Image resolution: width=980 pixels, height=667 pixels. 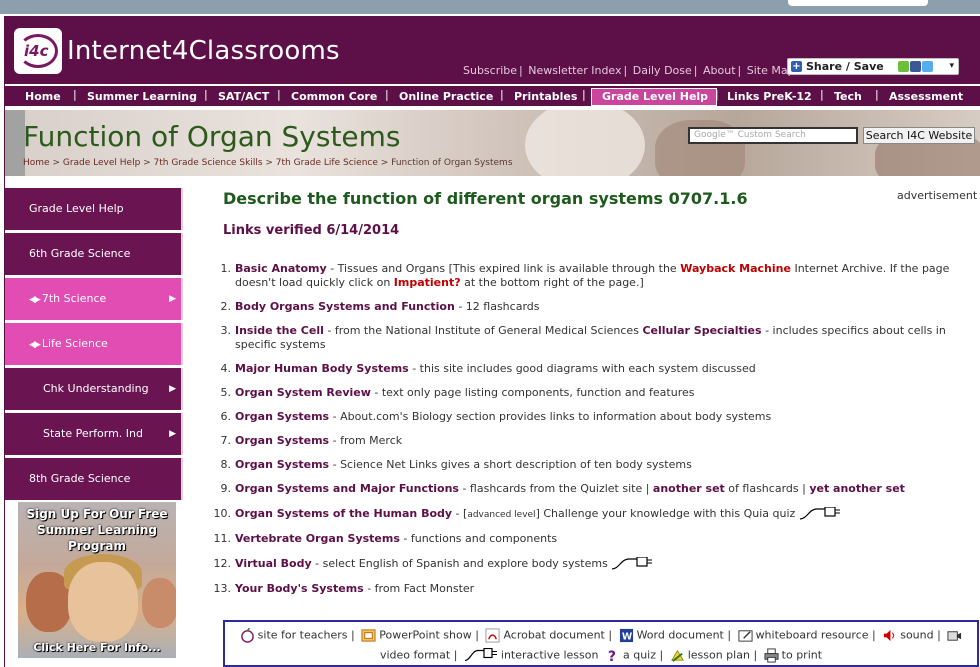 I want to click on sidebar-item-label: 7th Science, so click(x=74, y=298).